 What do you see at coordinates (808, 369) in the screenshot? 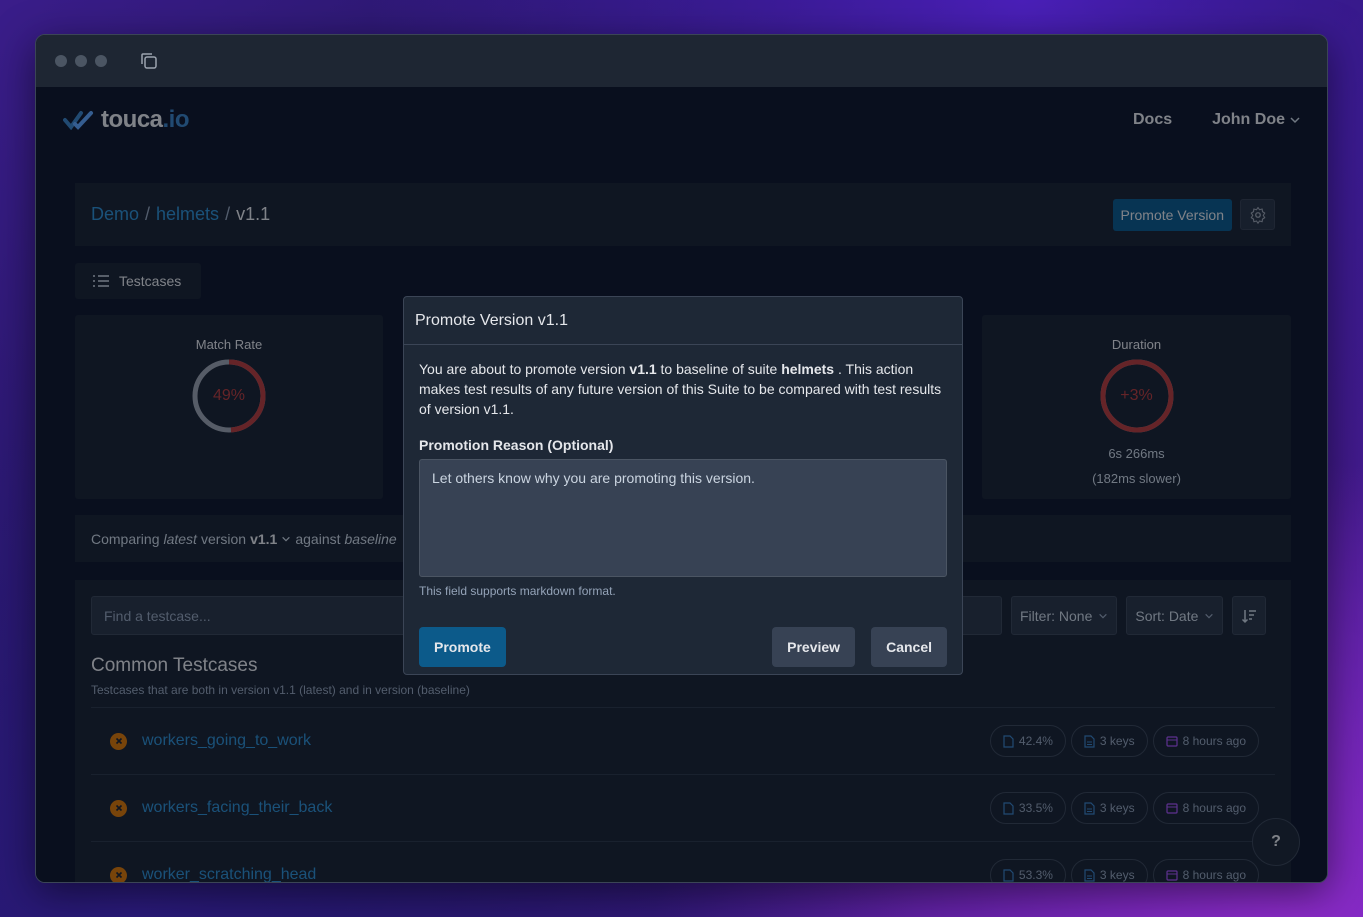
I see `dialog-suite: helmets` at bounding box center [808, 369].